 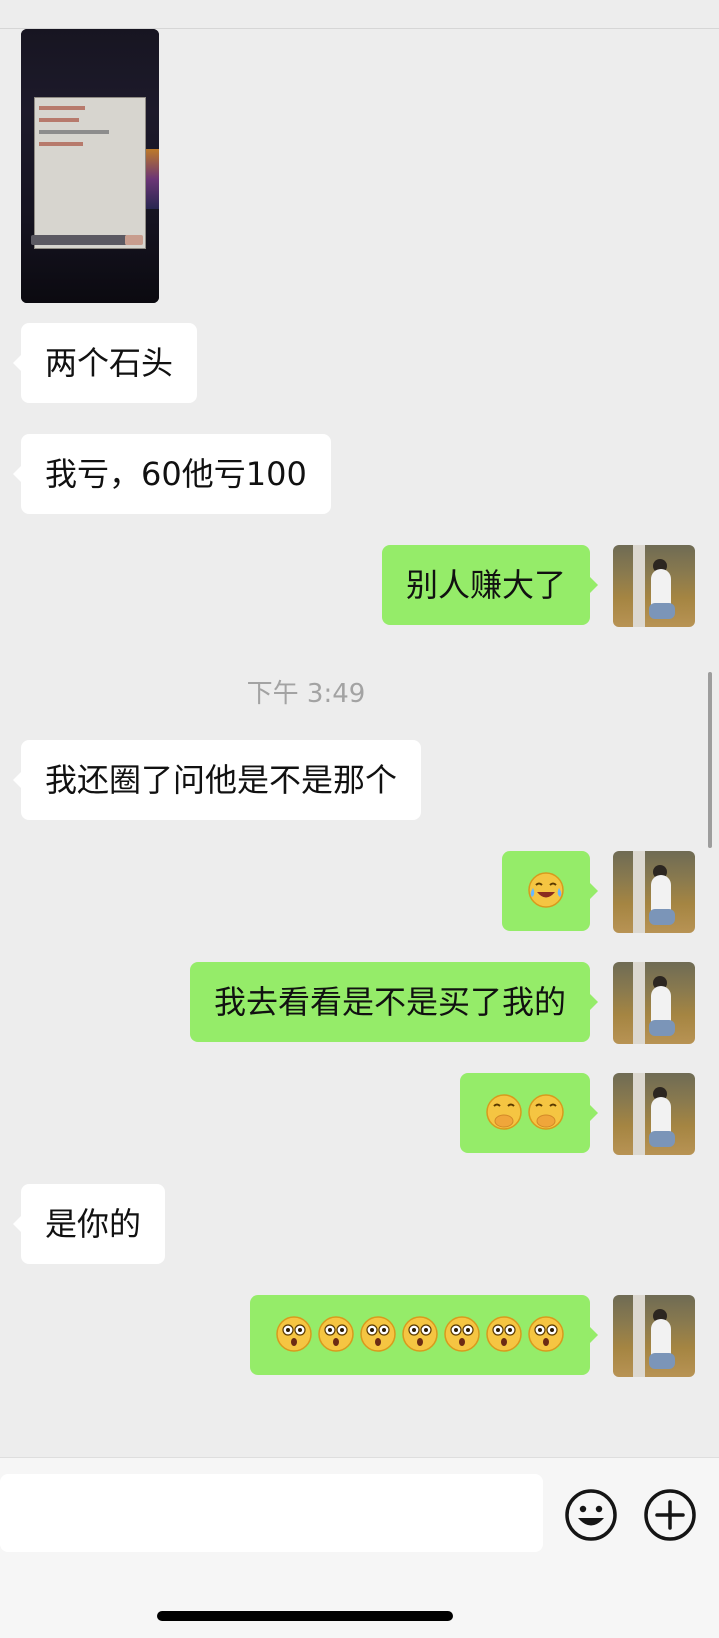 I want to click on image-game-artwork, so click(x=152, y=179).